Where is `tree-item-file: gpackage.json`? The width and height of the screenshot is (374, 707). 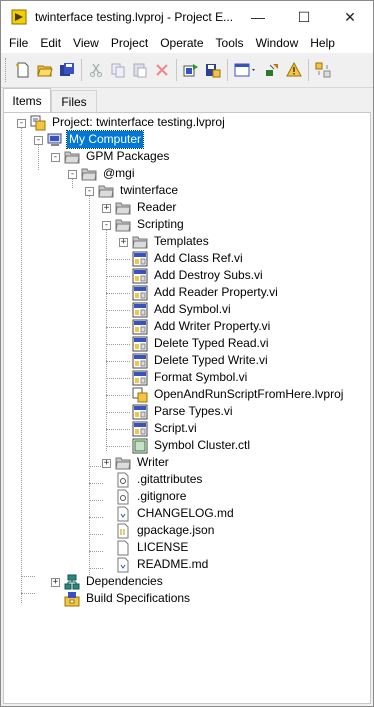 tree-item-file: gpackage.json is located at coordinates (164, 530).